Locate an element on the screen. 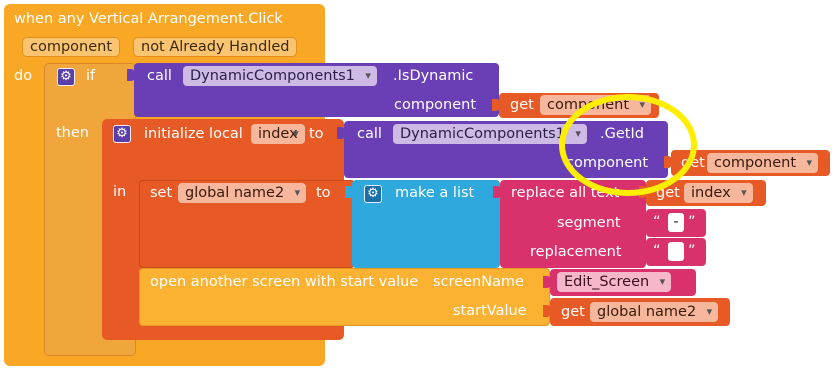 Image resolution: width=833 pixels, height=369 pixels. if-label: if is located at coordinates (91, 76).